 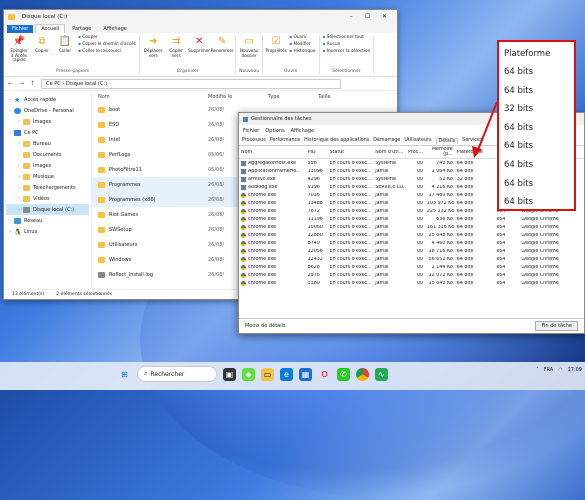 I want to click on task-view-icon: ▣, so click(x=229, y=374).